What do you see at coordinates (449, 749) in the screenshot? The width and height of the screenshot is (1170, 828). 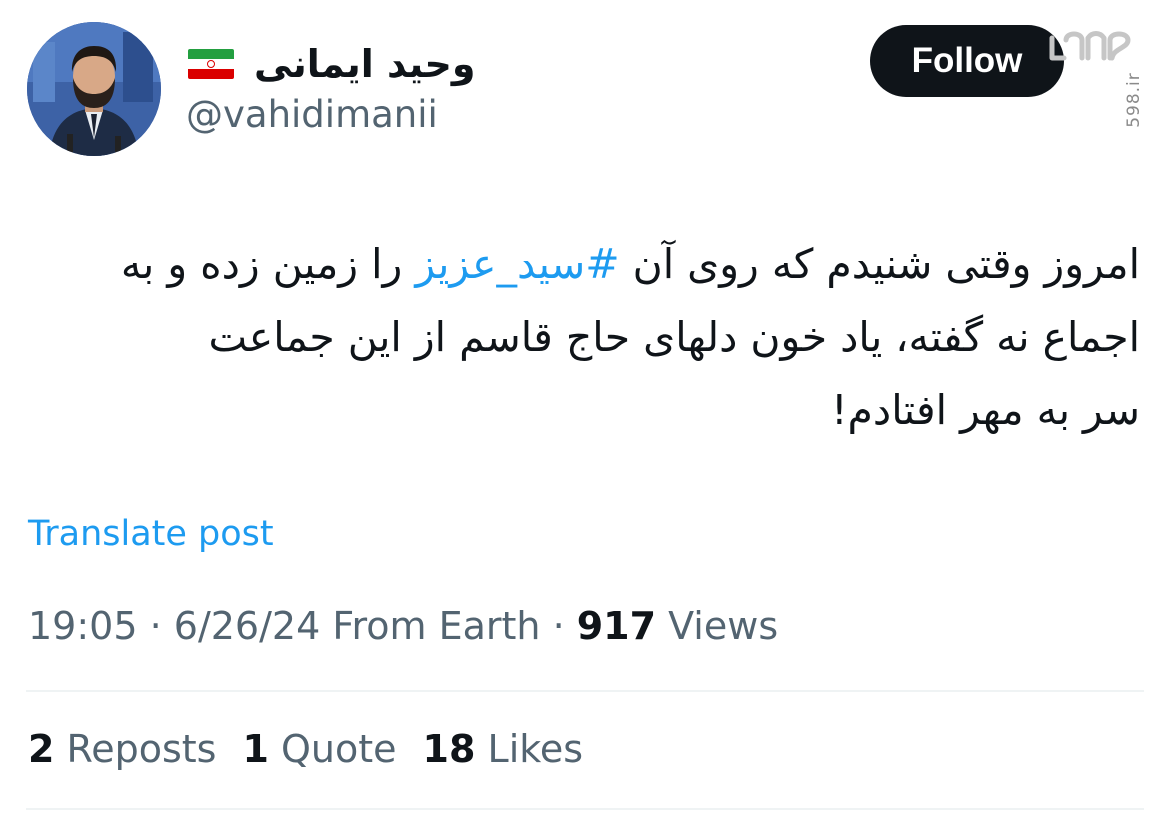 I see `likes-count: 18` at bounding box center [449, 749].